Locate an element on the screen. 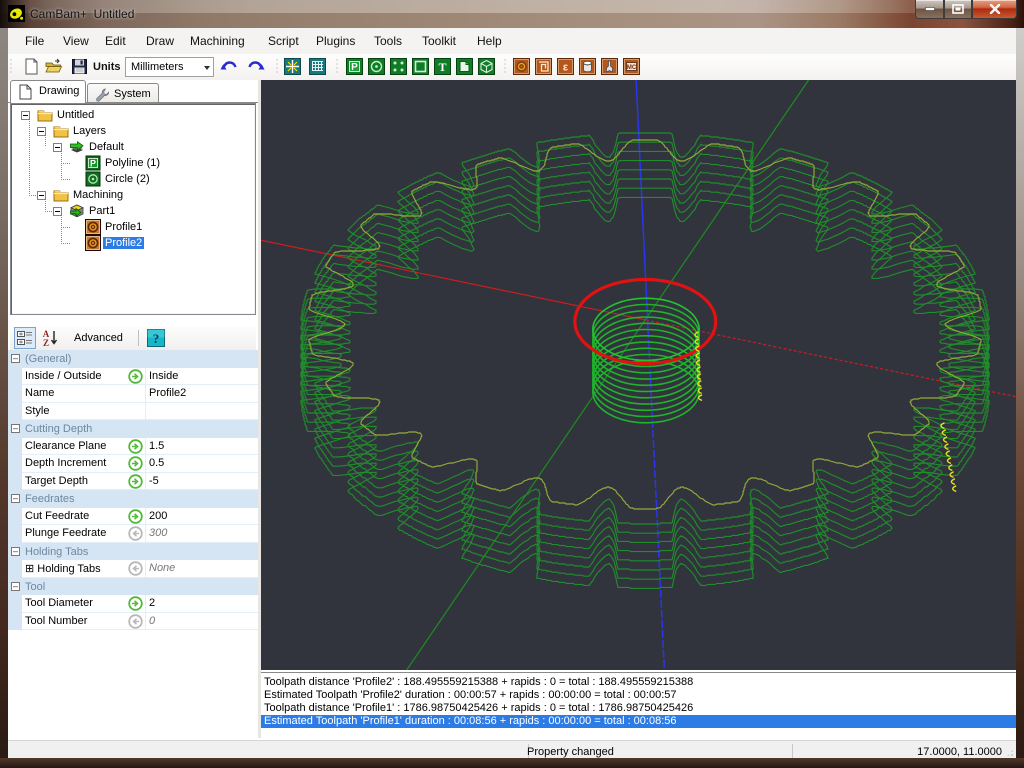 The image size is (1024, 768). svg-text: ε is located at coordinates (566, 68).